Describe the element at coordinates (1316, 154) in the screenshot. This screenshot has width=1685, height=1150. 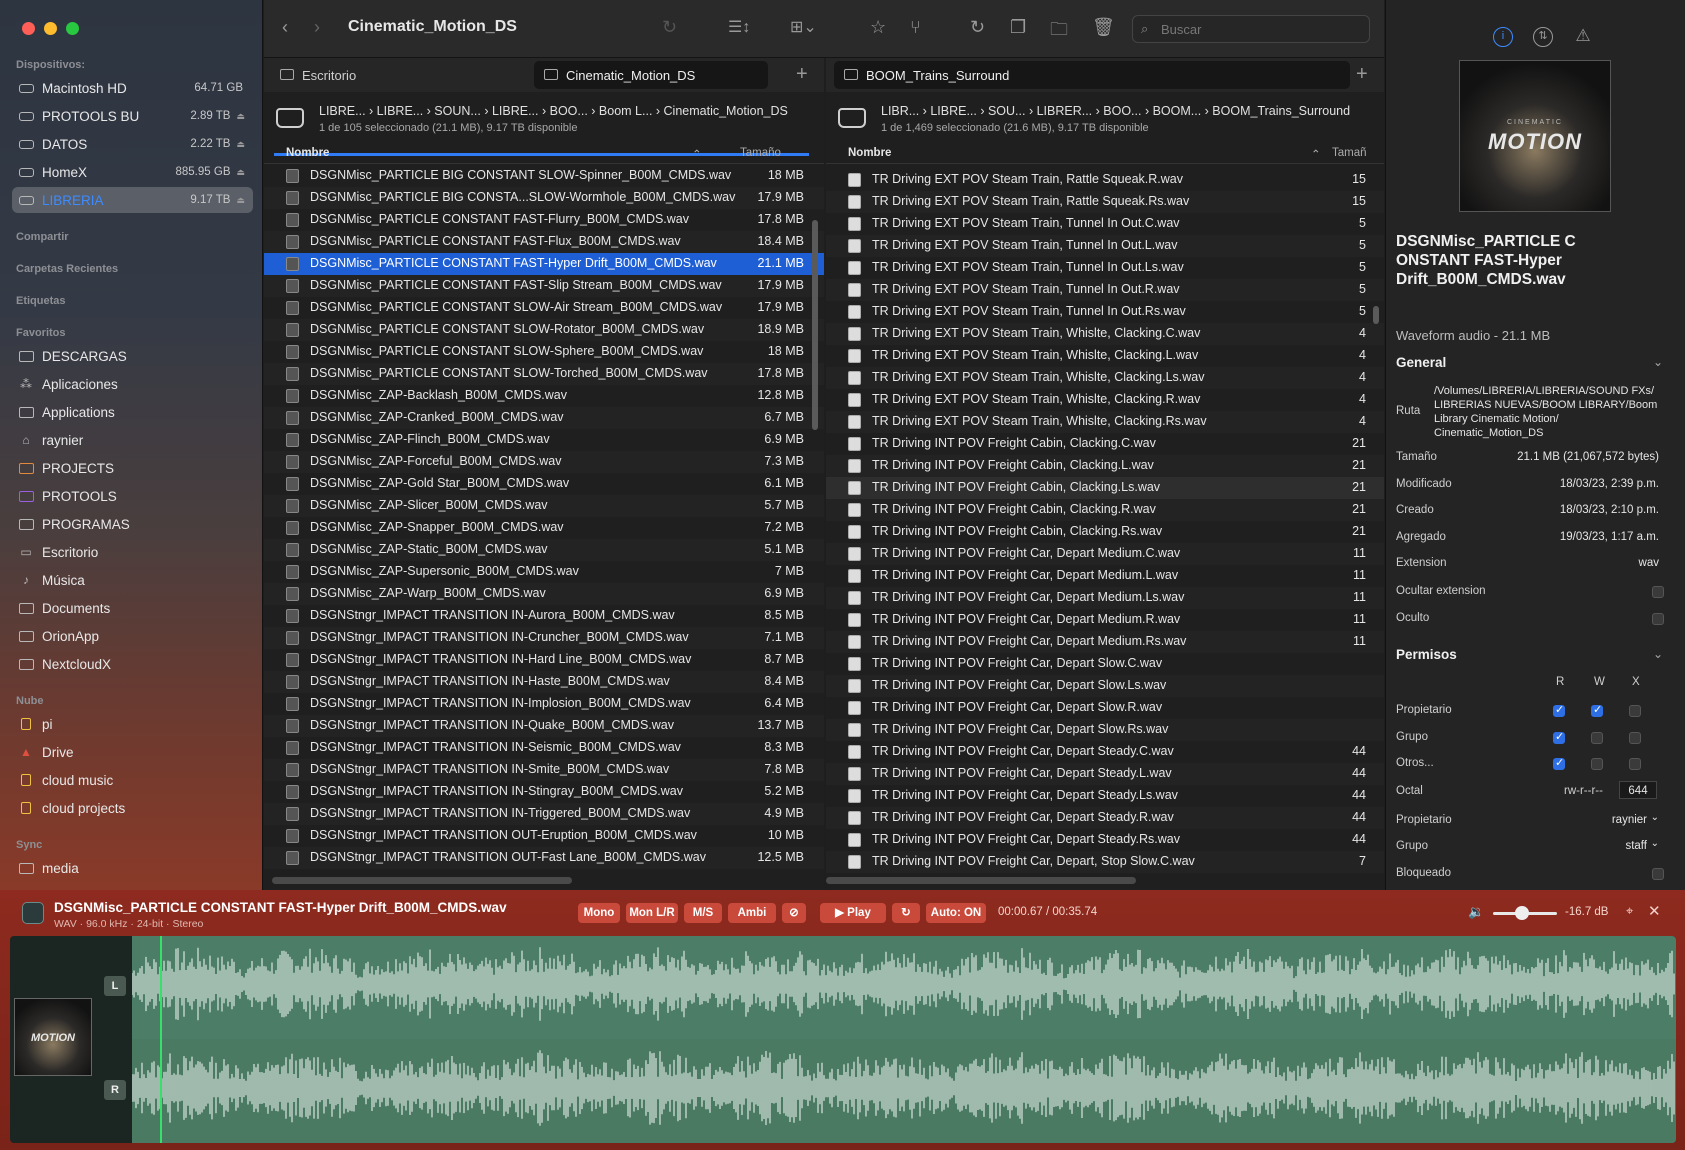
I see `sort-chevron-icon: ⌃` at that location.